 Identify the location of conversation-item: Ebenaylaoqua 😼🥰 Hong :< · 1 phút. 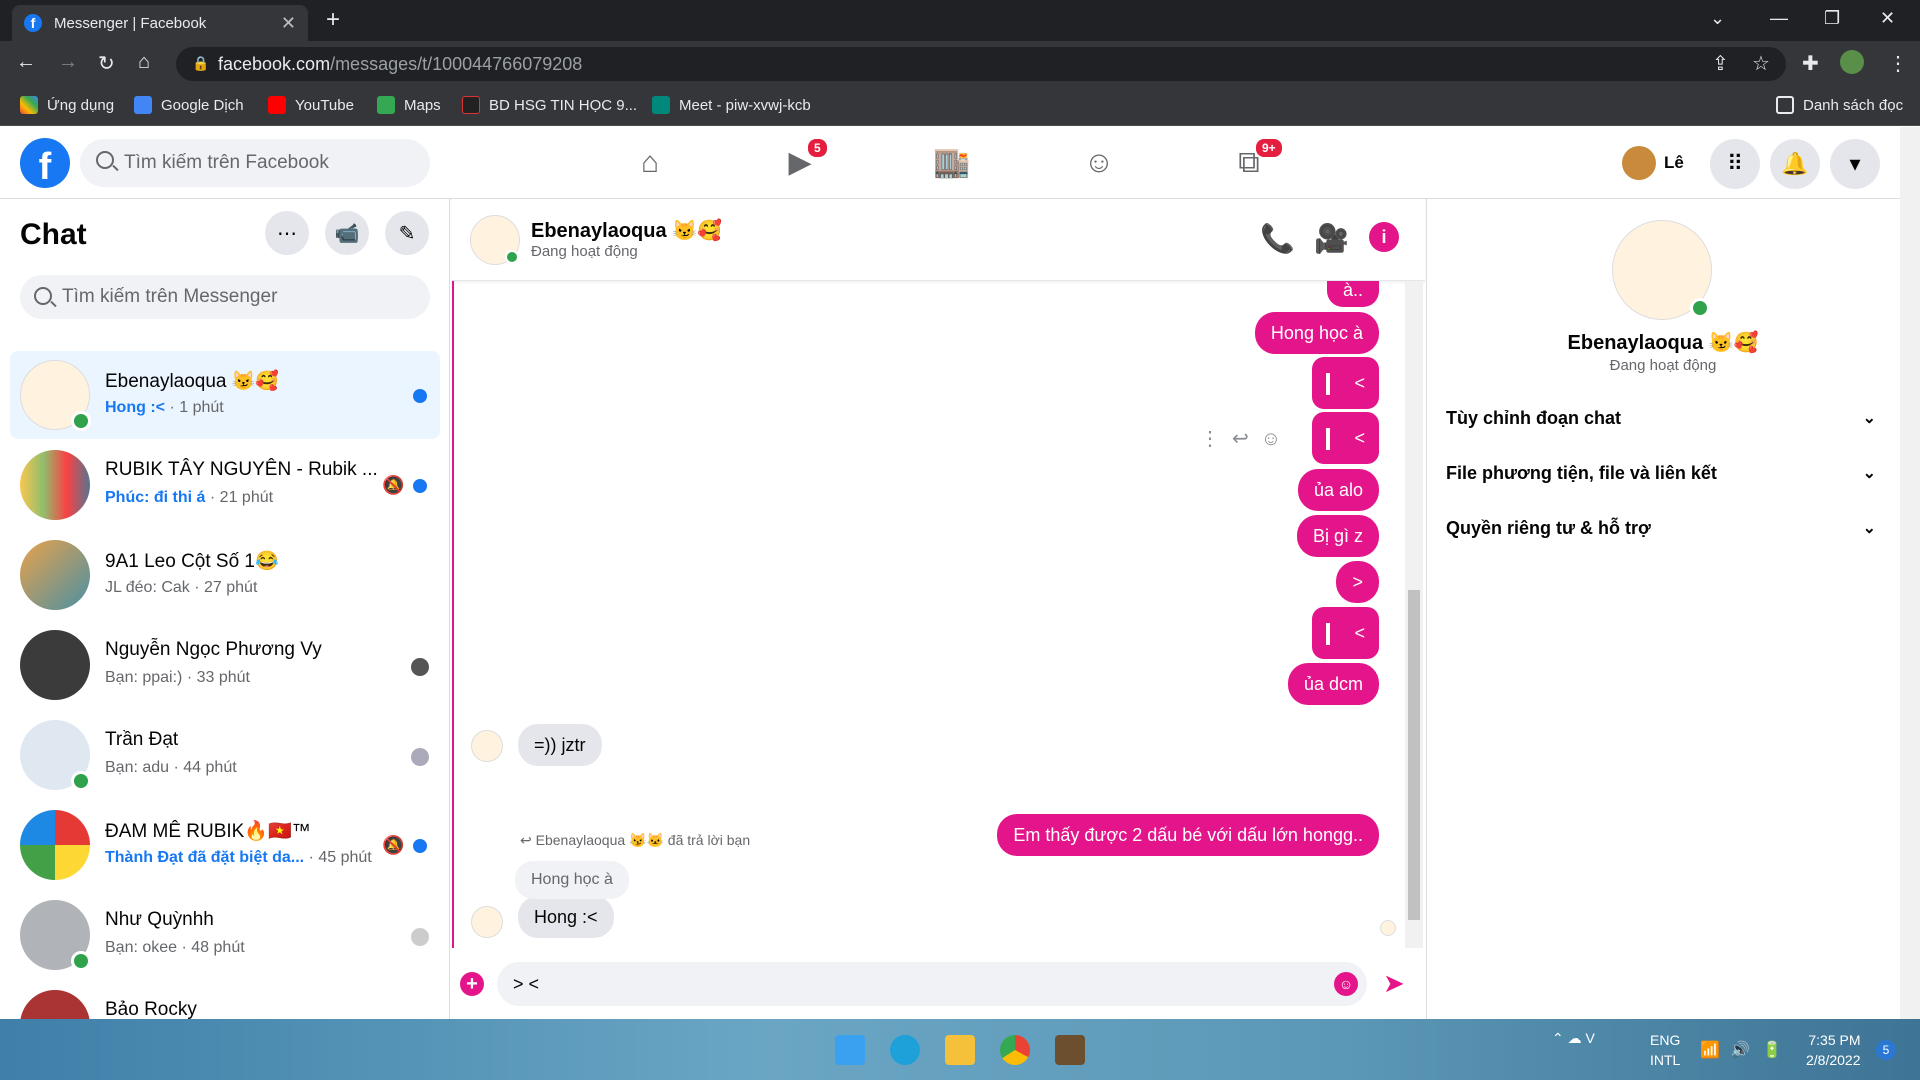
(225, 395).